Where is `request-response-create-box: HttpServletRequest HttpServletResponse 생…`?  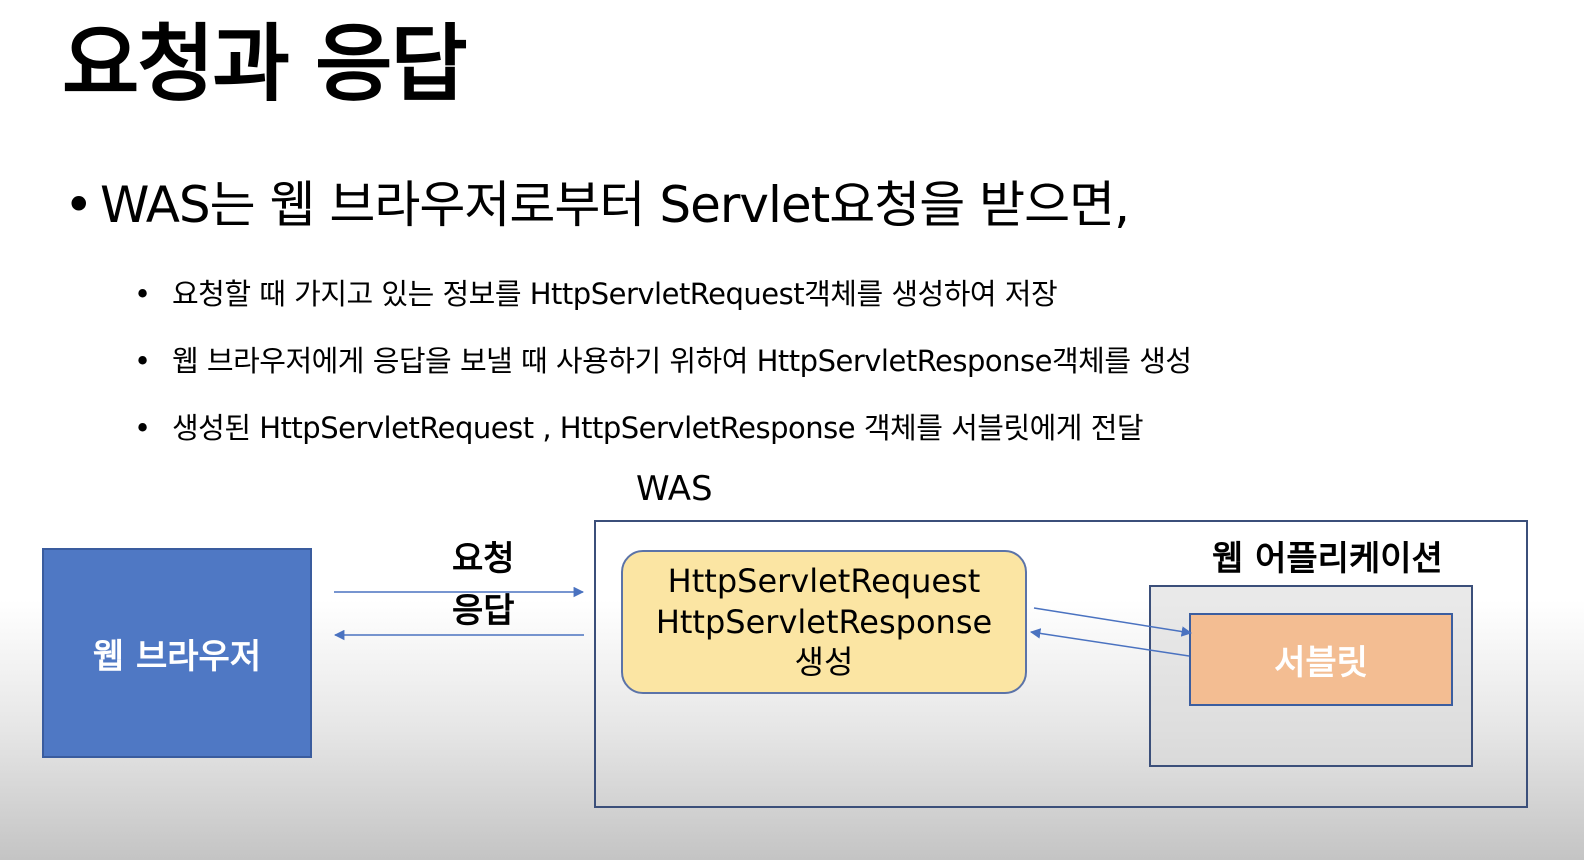
request-response-create-box: HttpServletRequest HttpServletResponse 생… is located at coordinates (824, 622).